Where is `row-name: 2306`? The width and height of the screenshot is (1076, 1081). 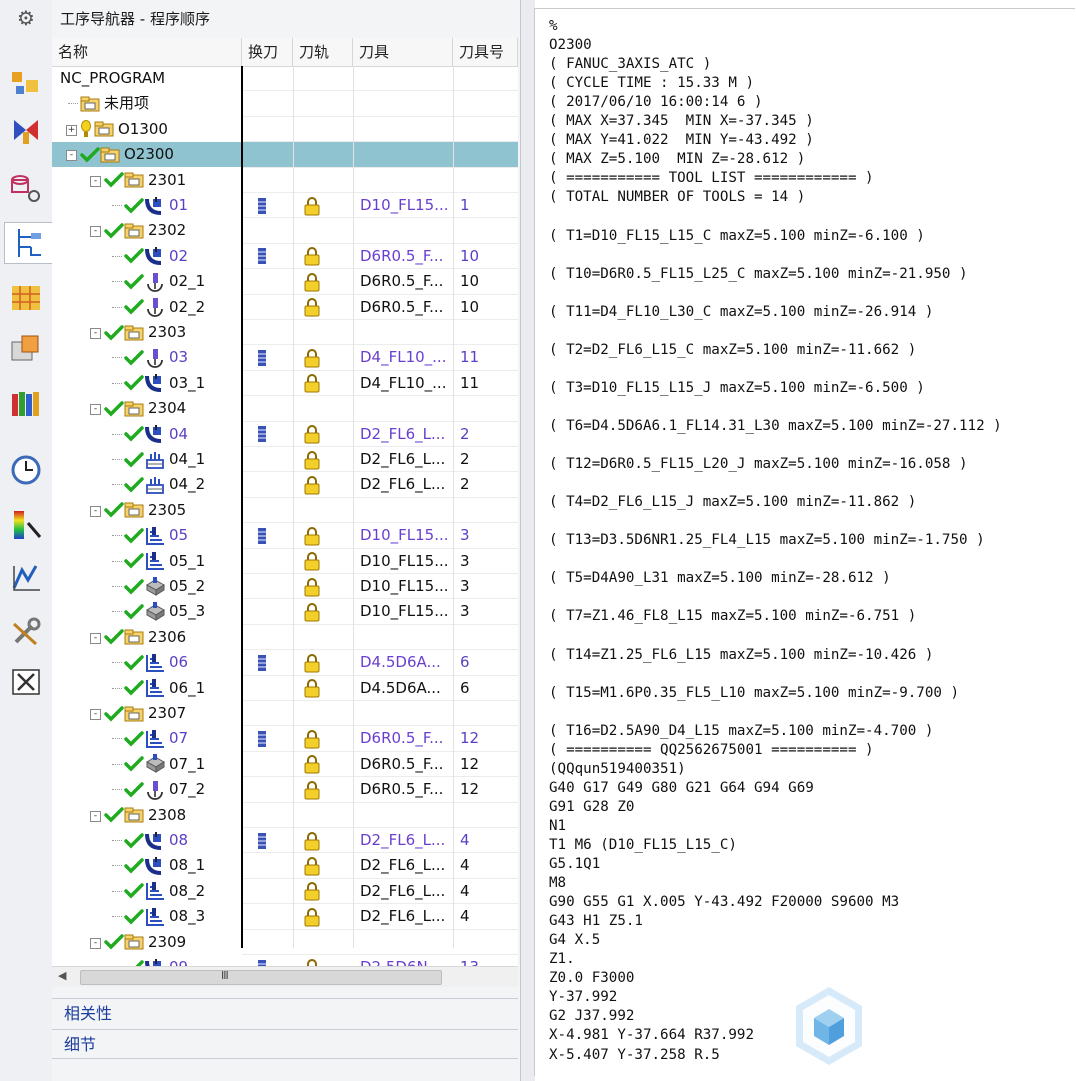 row-name: 2306 is located at coordinates (167, 636).